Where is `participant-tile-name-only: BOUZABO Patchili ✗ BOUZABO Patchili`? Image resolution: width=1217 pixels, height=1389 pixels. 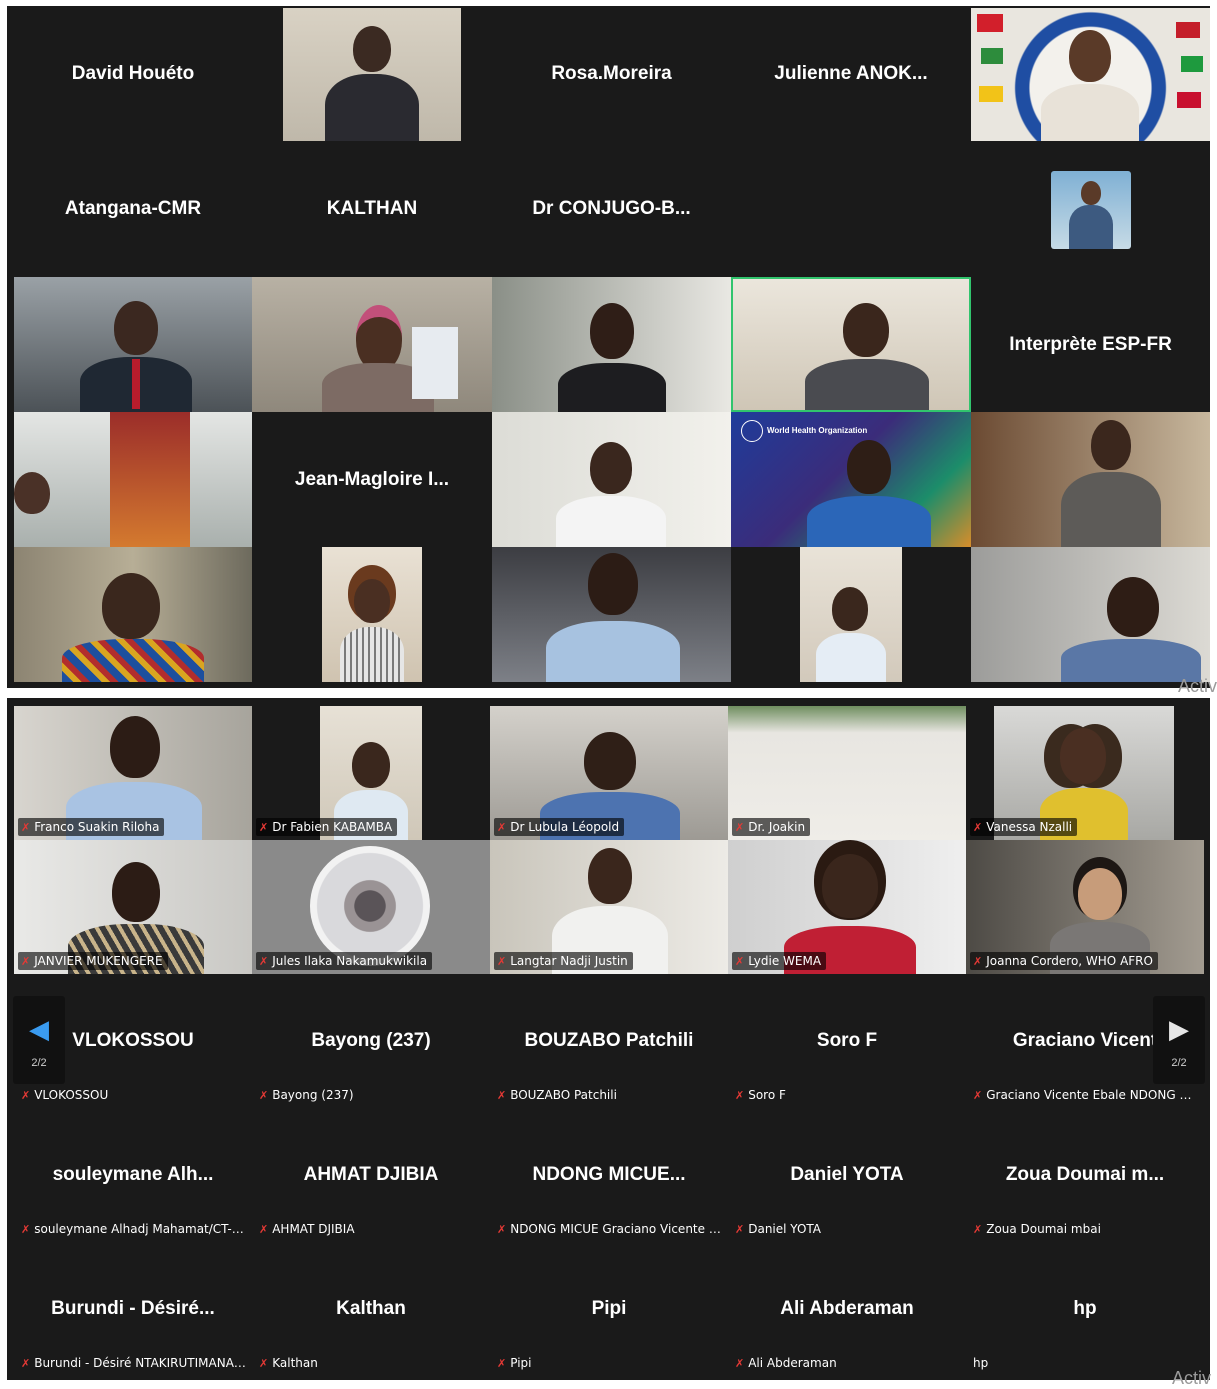 participant-tile-name-only: BOUZABO Patchili ✗ BOUZABO Patchili is located at coordinates (609, 1041).